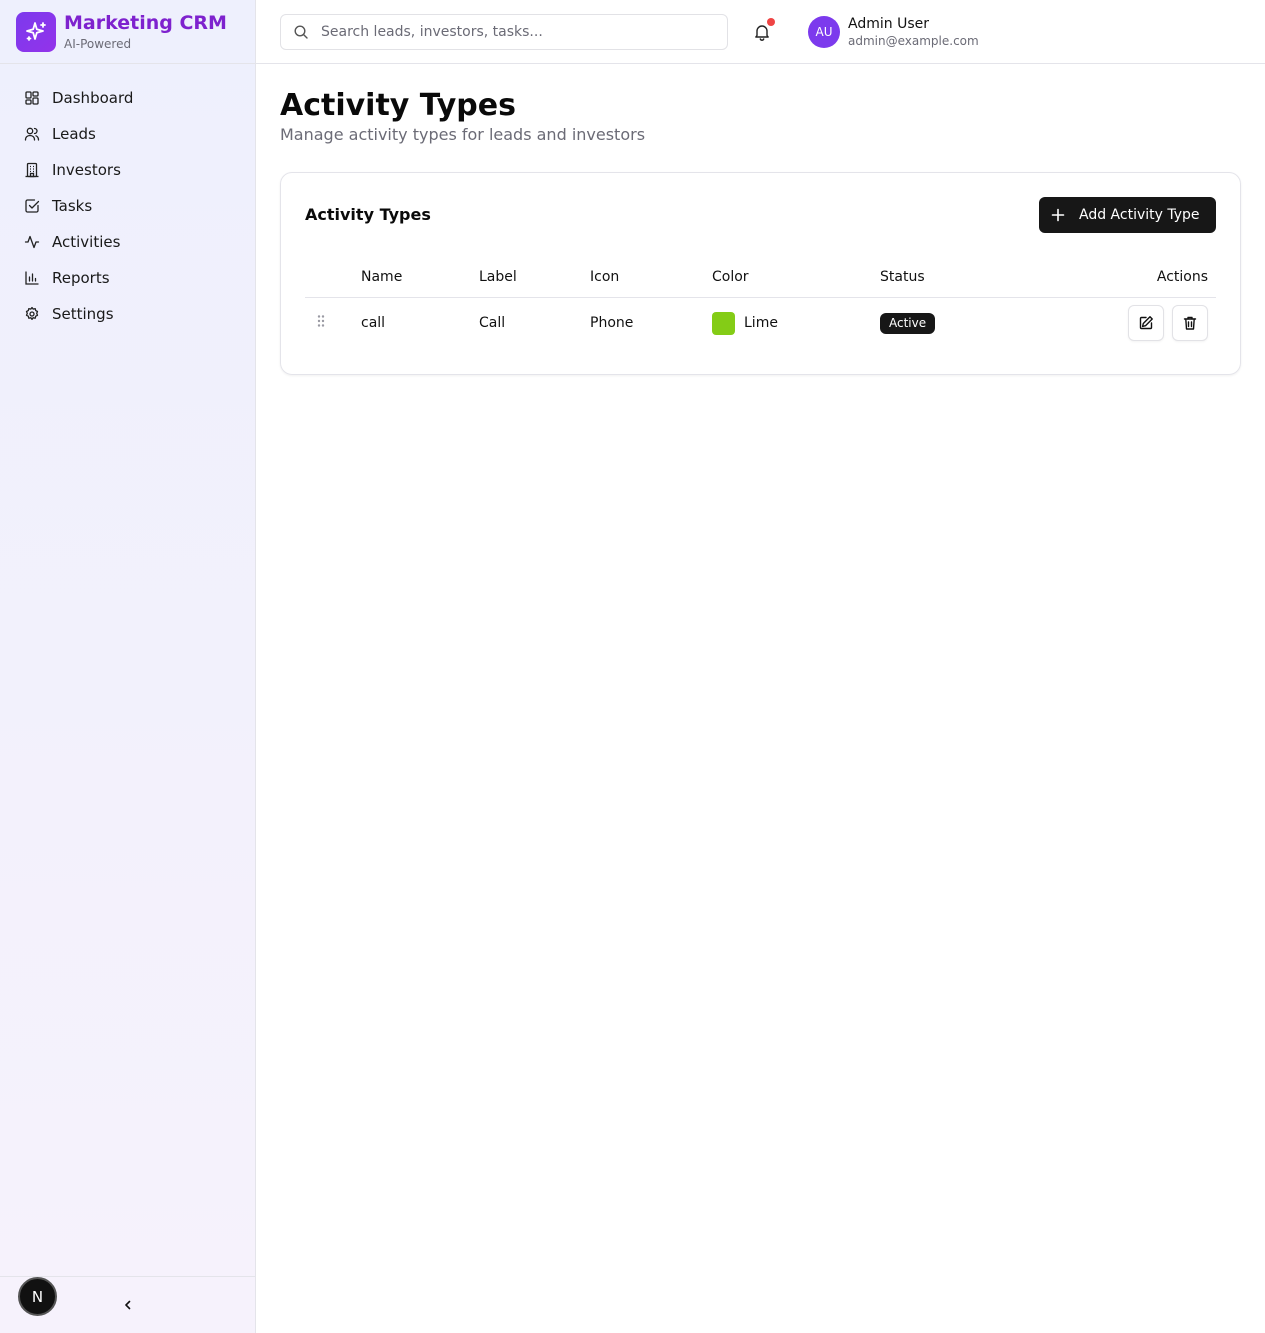  What do you see at coordinates (965, 277) in the screenshot?
I see `column-header-status: Status` at bounding box center [965, 277].